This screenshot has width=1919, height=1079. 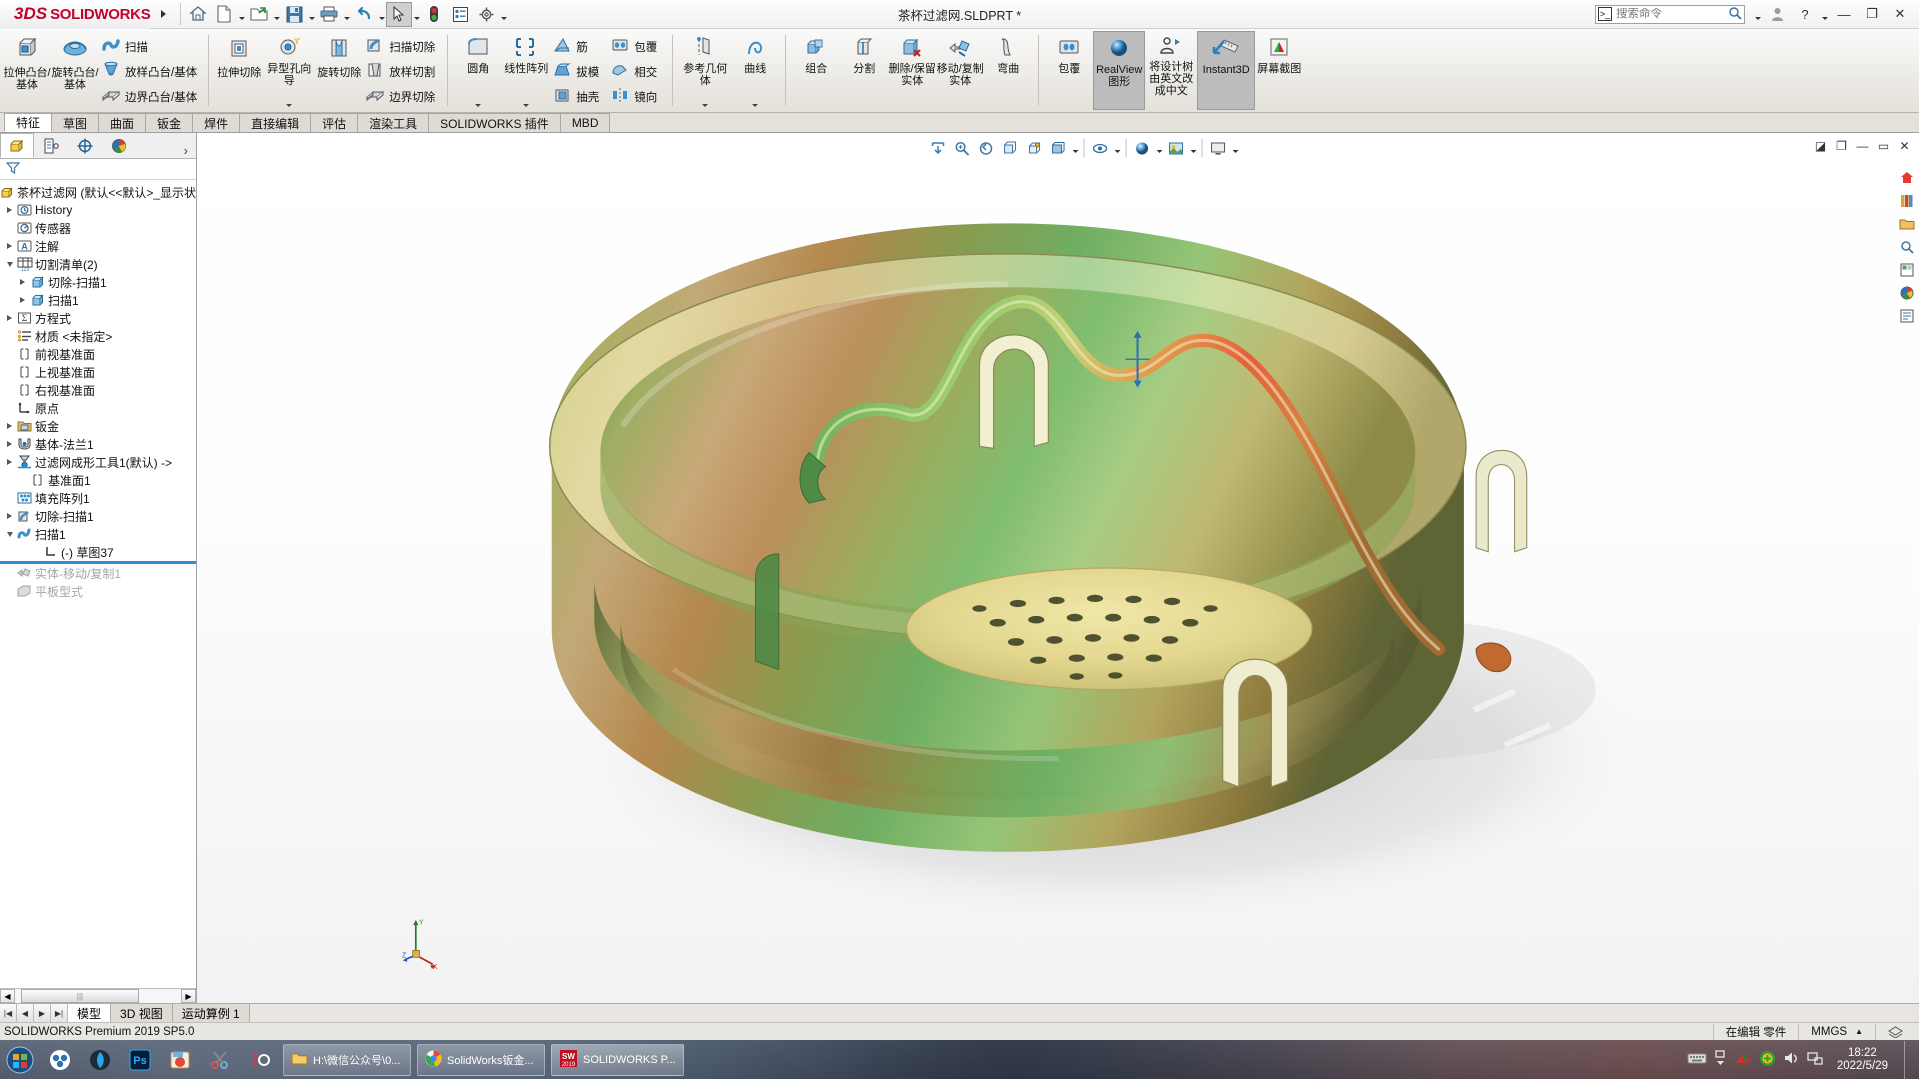 I want to click on filter-input, so click(x=108, y=169).